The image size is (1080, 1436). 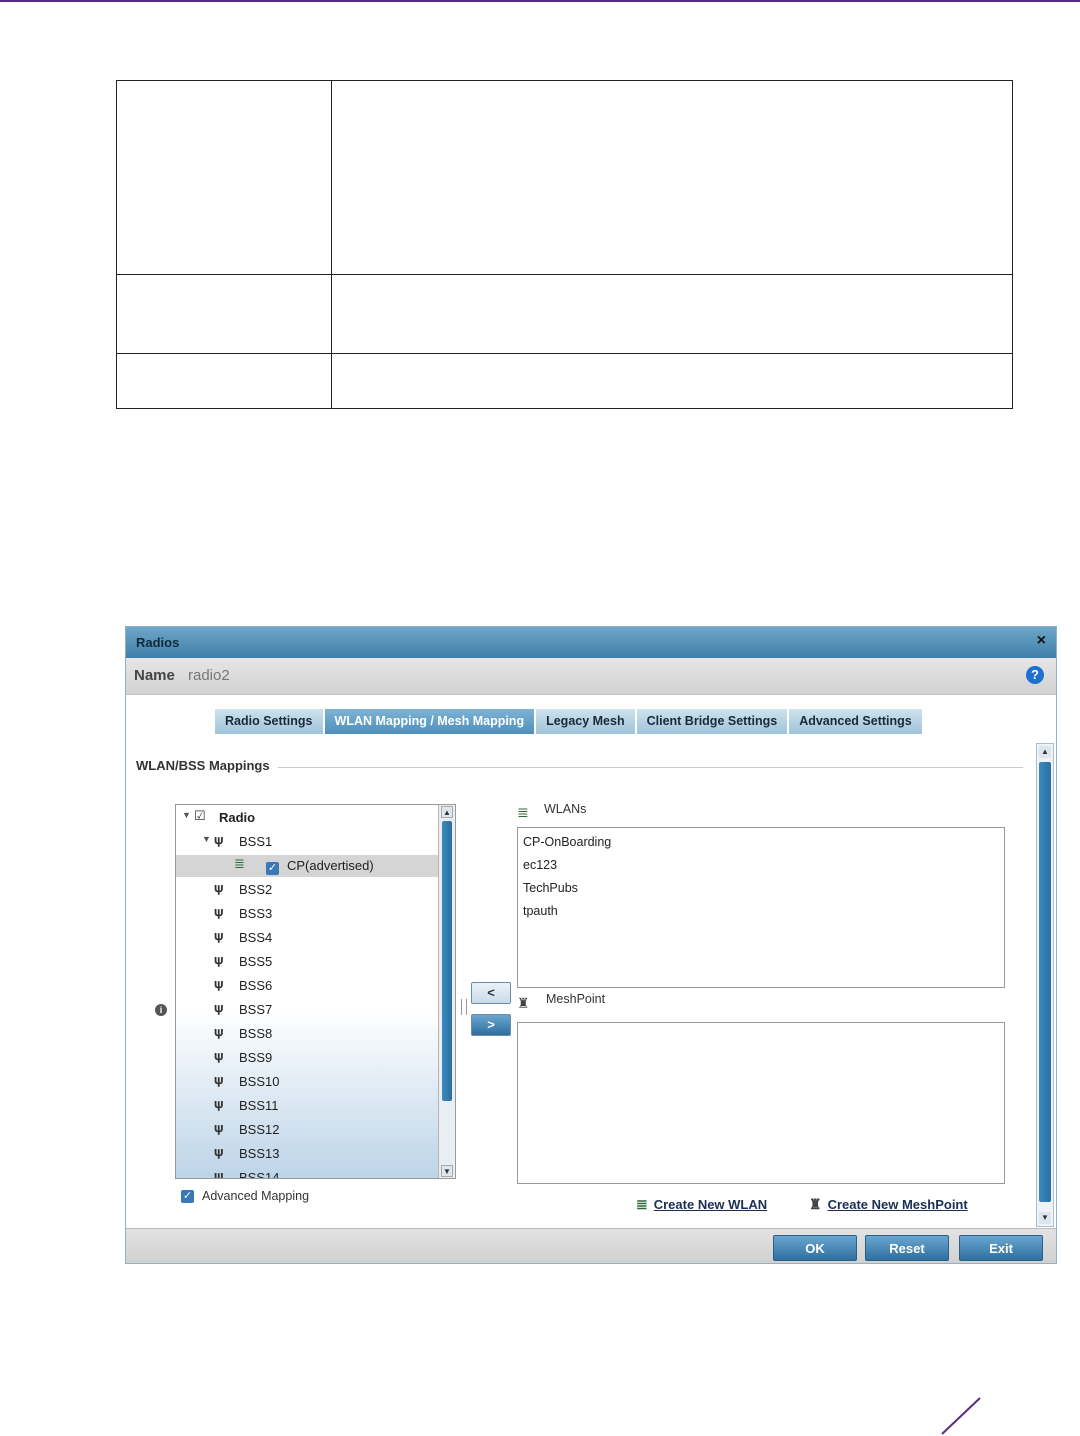 What do you see at coordinates (713, 721) in the screenshot?
I see `tab-client-bridge-settings: Client Bridge Settings` at bounding box center [713, 721].